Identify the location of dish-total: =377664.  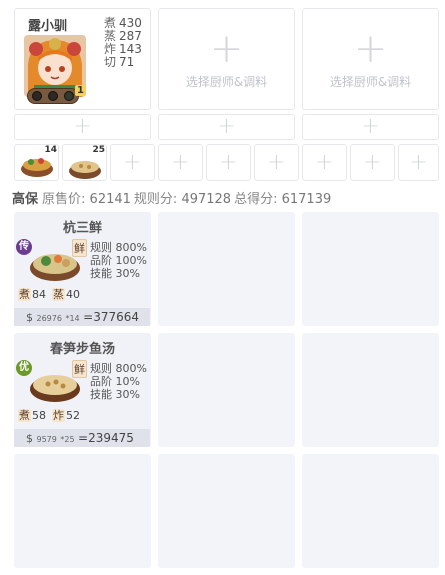
(111, 317).